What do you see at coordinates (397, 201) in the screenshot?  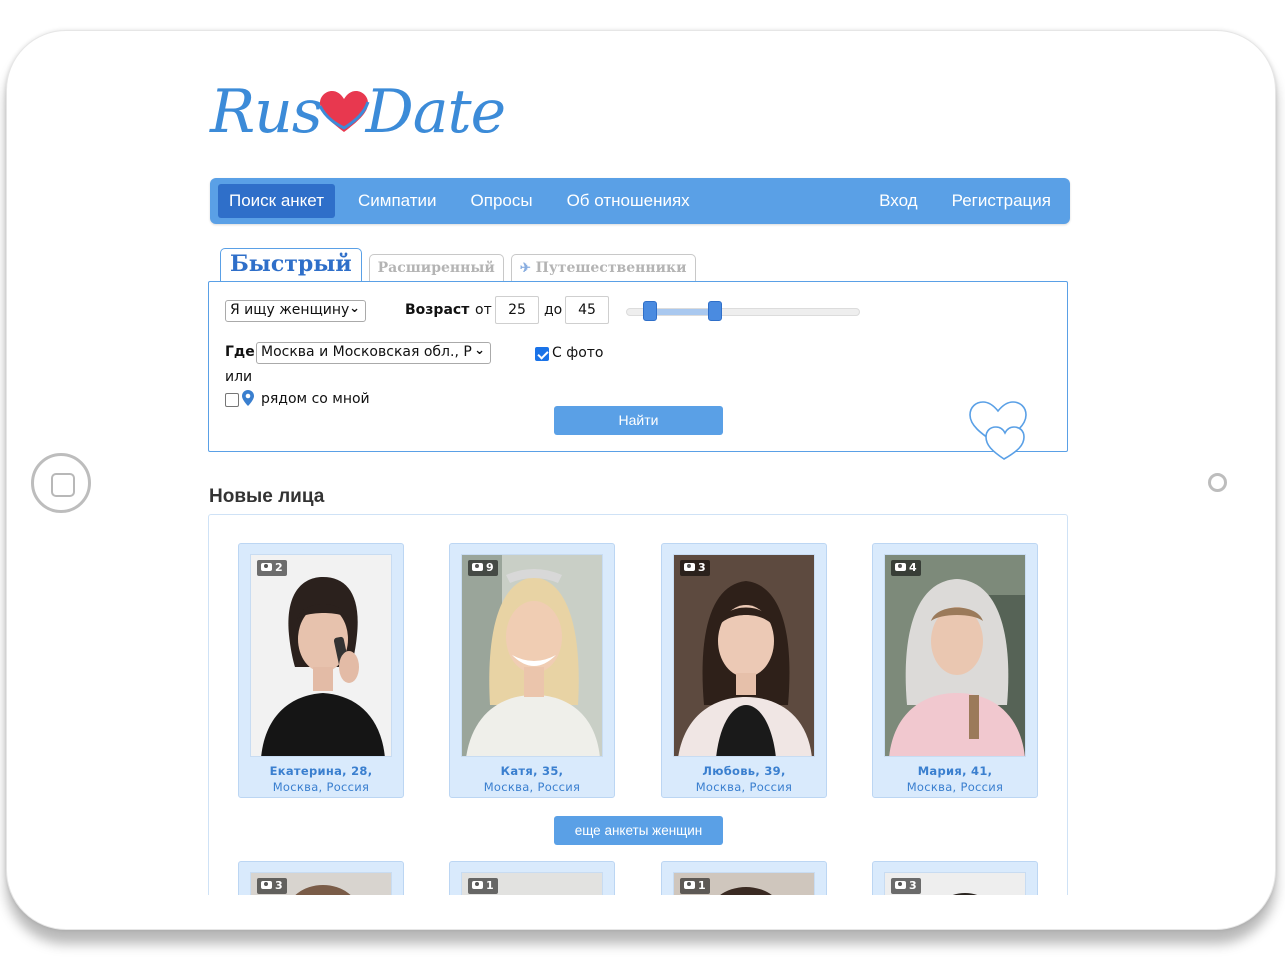 I see `nav-item-likes: Симпатии` at bounding box center [397, 201].